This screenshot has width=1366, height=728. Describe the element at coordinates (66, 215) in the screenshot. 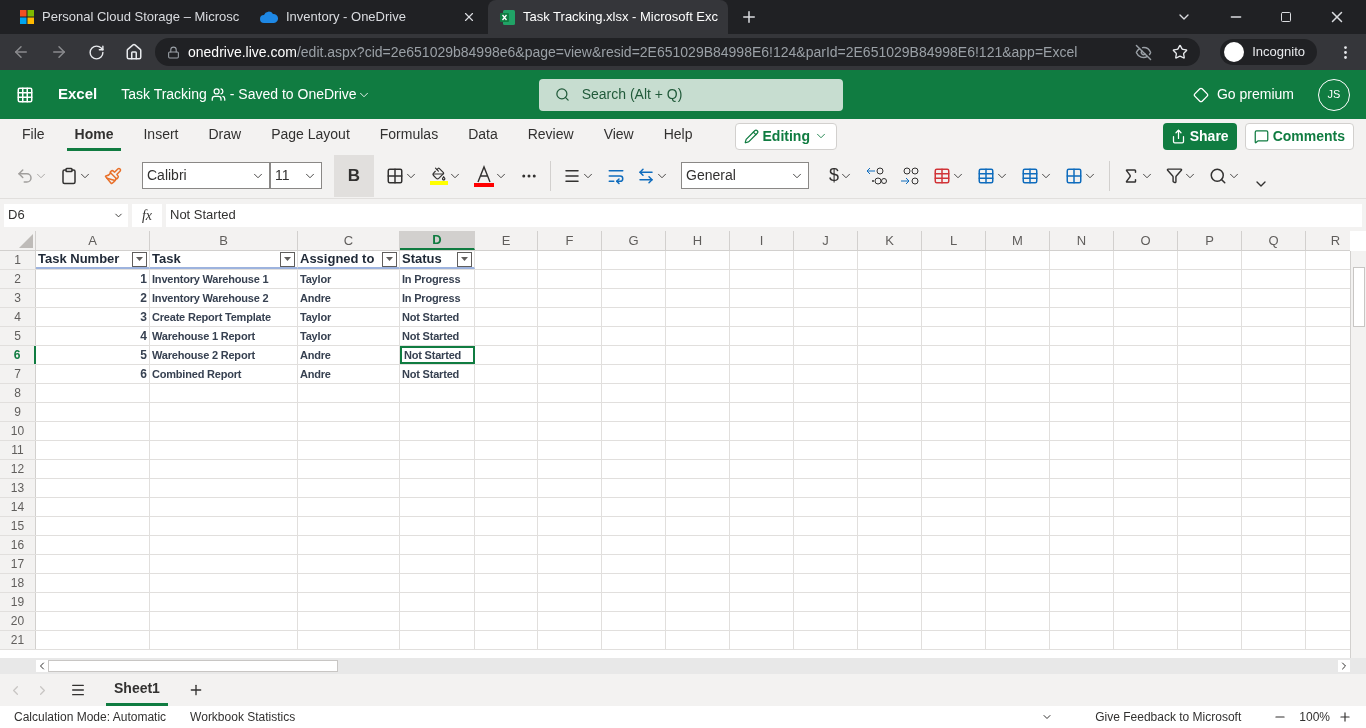

I see `name-box: D6` at that location.